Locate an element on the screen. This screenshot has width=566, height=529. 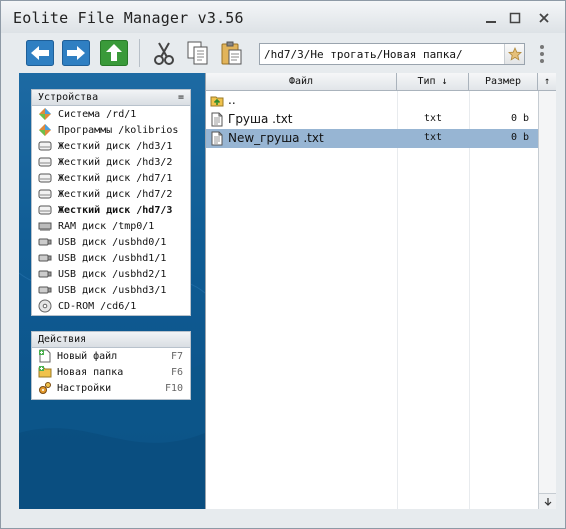
device-label: Программы /kolibrios is located at coordinates (118, 130).